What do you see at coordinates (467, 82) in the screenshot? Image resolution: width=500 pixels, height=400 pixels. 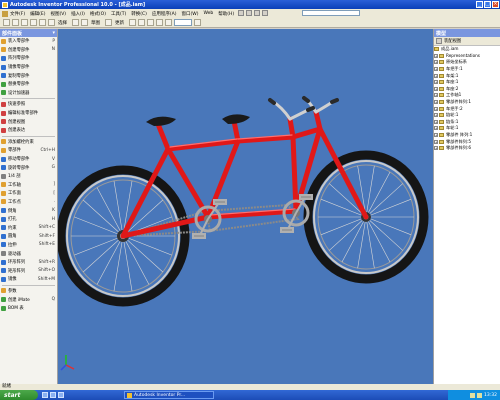 I see `tree-item: + 车座:1` at bounding box center [467, 82].